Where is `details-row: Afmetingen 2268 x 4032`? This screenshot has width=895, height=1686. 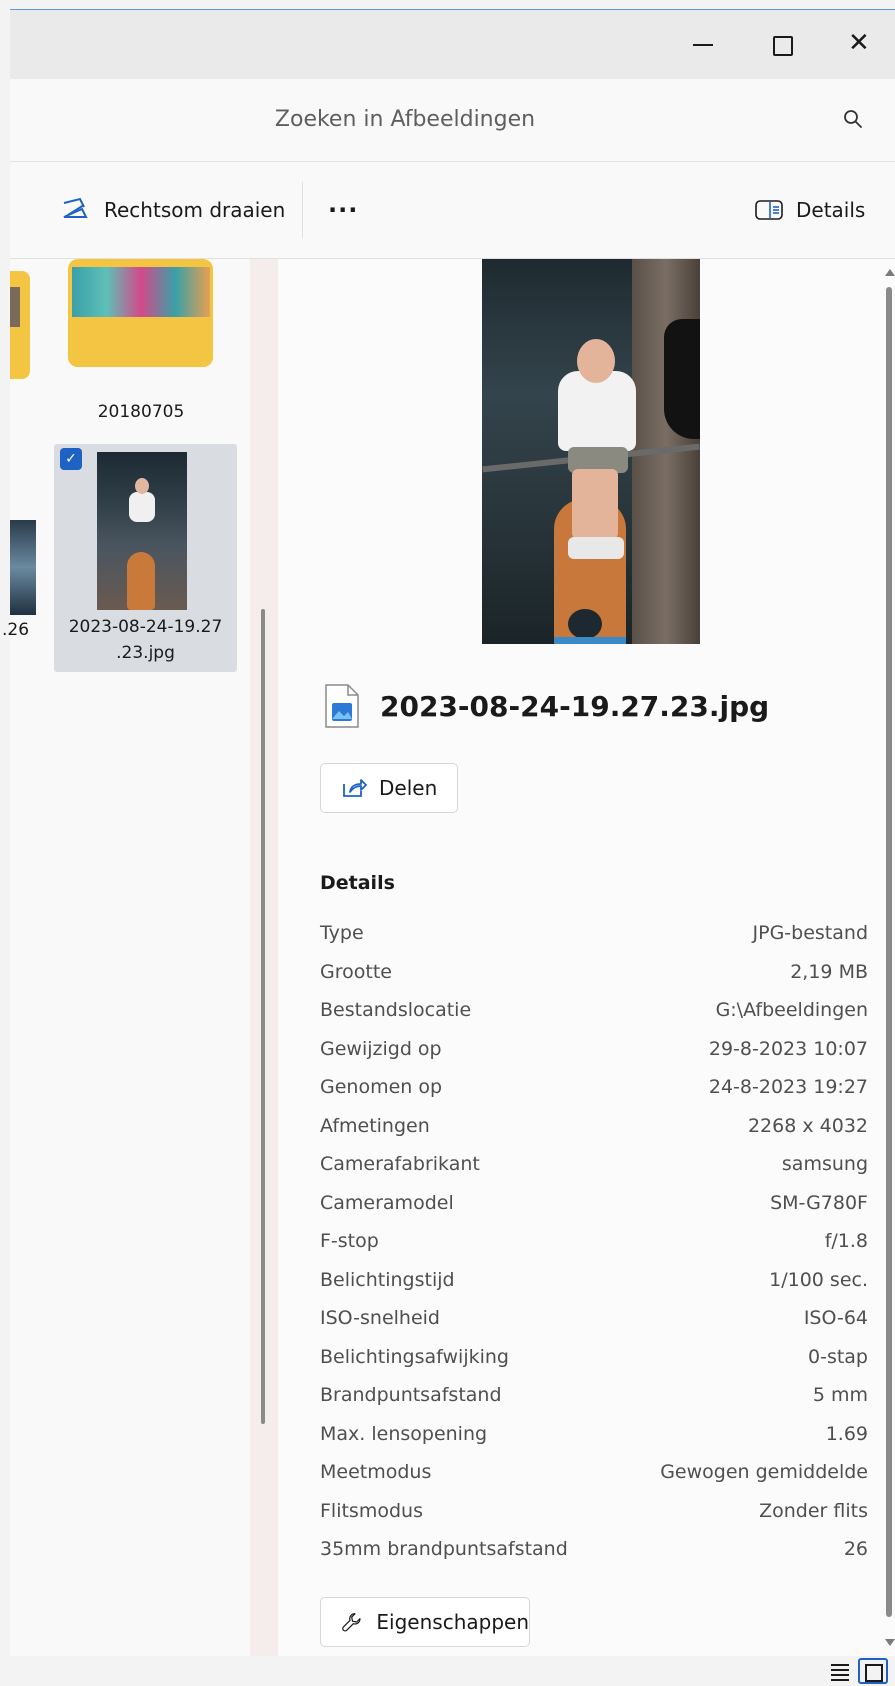
details-row: Afmetingen 2268 x 4032 is located at coordinates (594, 1126).